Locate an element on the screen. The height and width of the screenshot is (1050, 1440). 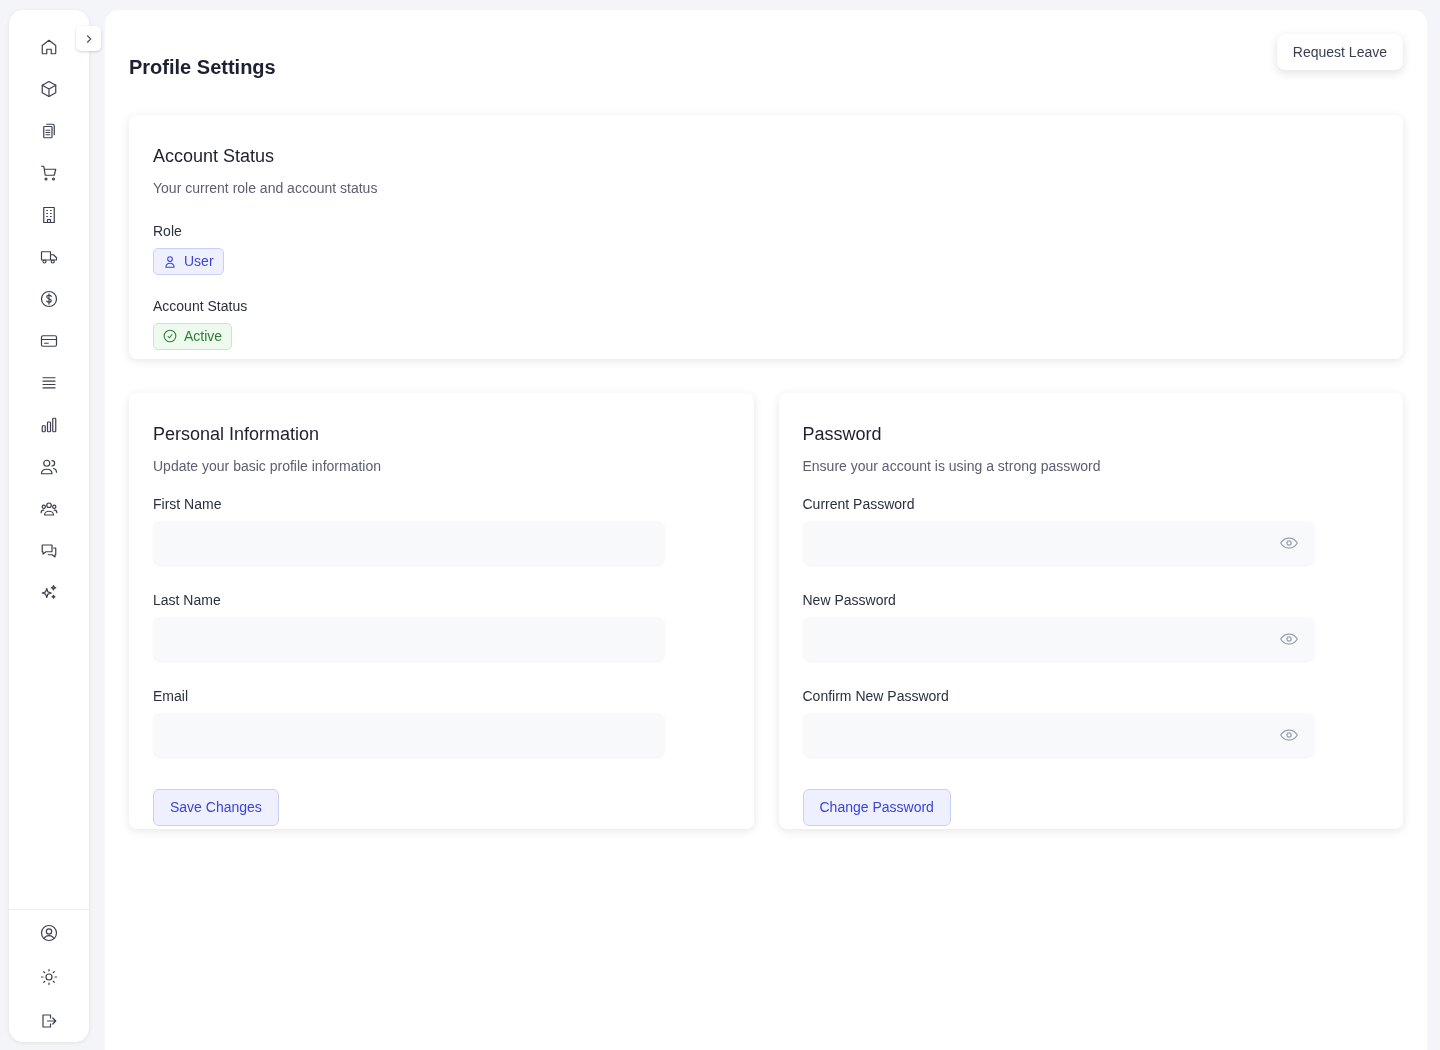
field-label: First Name is located at coordinates (188, 504).